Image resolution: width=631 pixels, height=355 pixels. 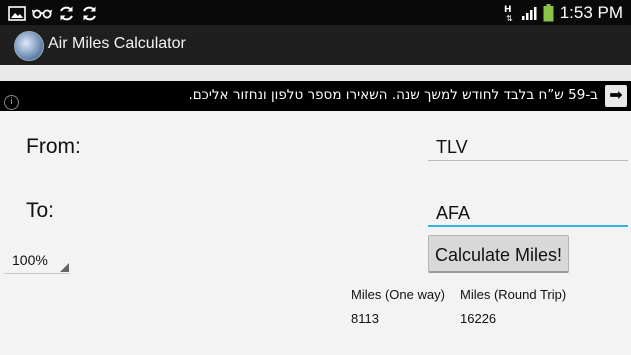 What do you see at coordinates (591, 12) in the screenshot?
I see `clock: 1:53 PM` at bounding box center [591, 12].